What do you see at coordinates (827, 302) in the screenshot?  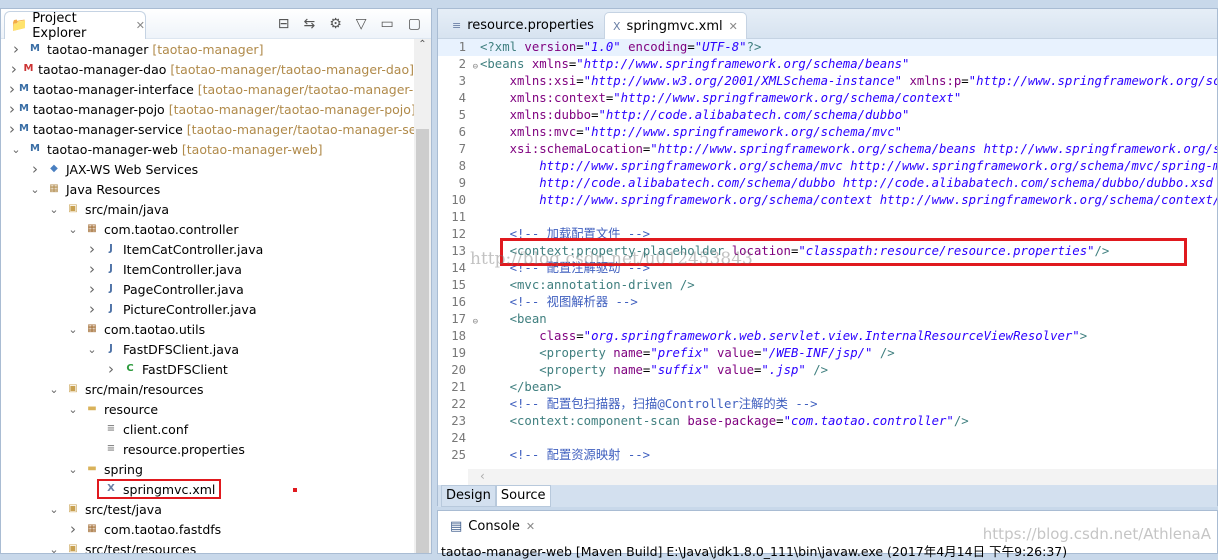 I see `code-line: 16 <!-- 视图解析器 -->` at bounding box center [827, 302].